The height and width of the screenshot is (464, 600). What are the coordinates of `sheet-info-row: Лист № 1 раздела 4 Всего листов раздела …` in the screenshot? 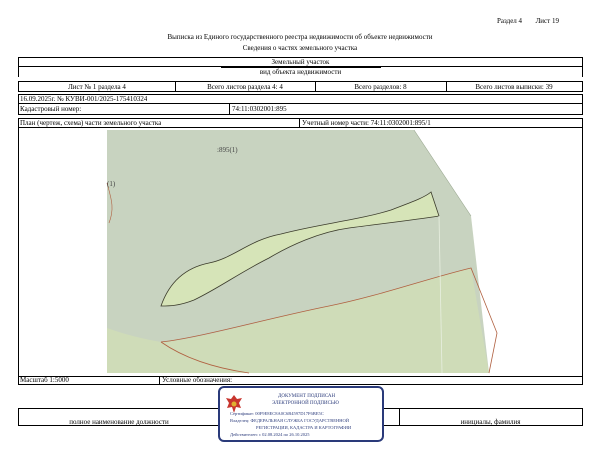 It's located at (300, 86).